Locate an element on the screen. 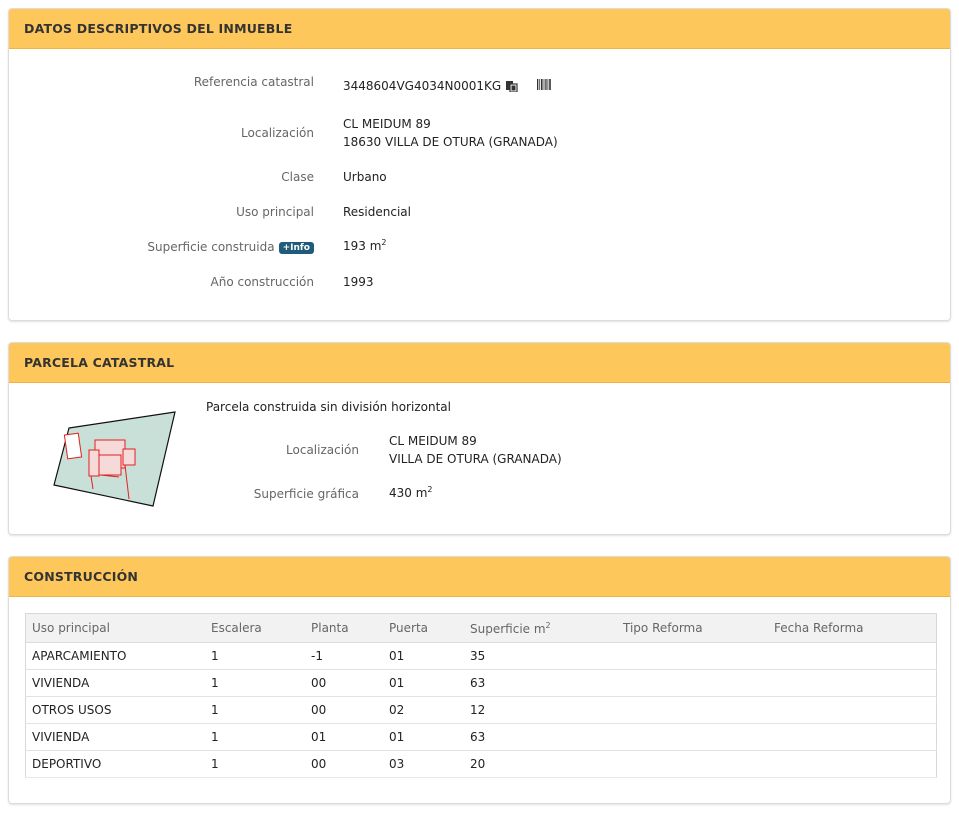  superficie-construida-label-row: Superficie construida +Info is located at coordinates (191, 247).